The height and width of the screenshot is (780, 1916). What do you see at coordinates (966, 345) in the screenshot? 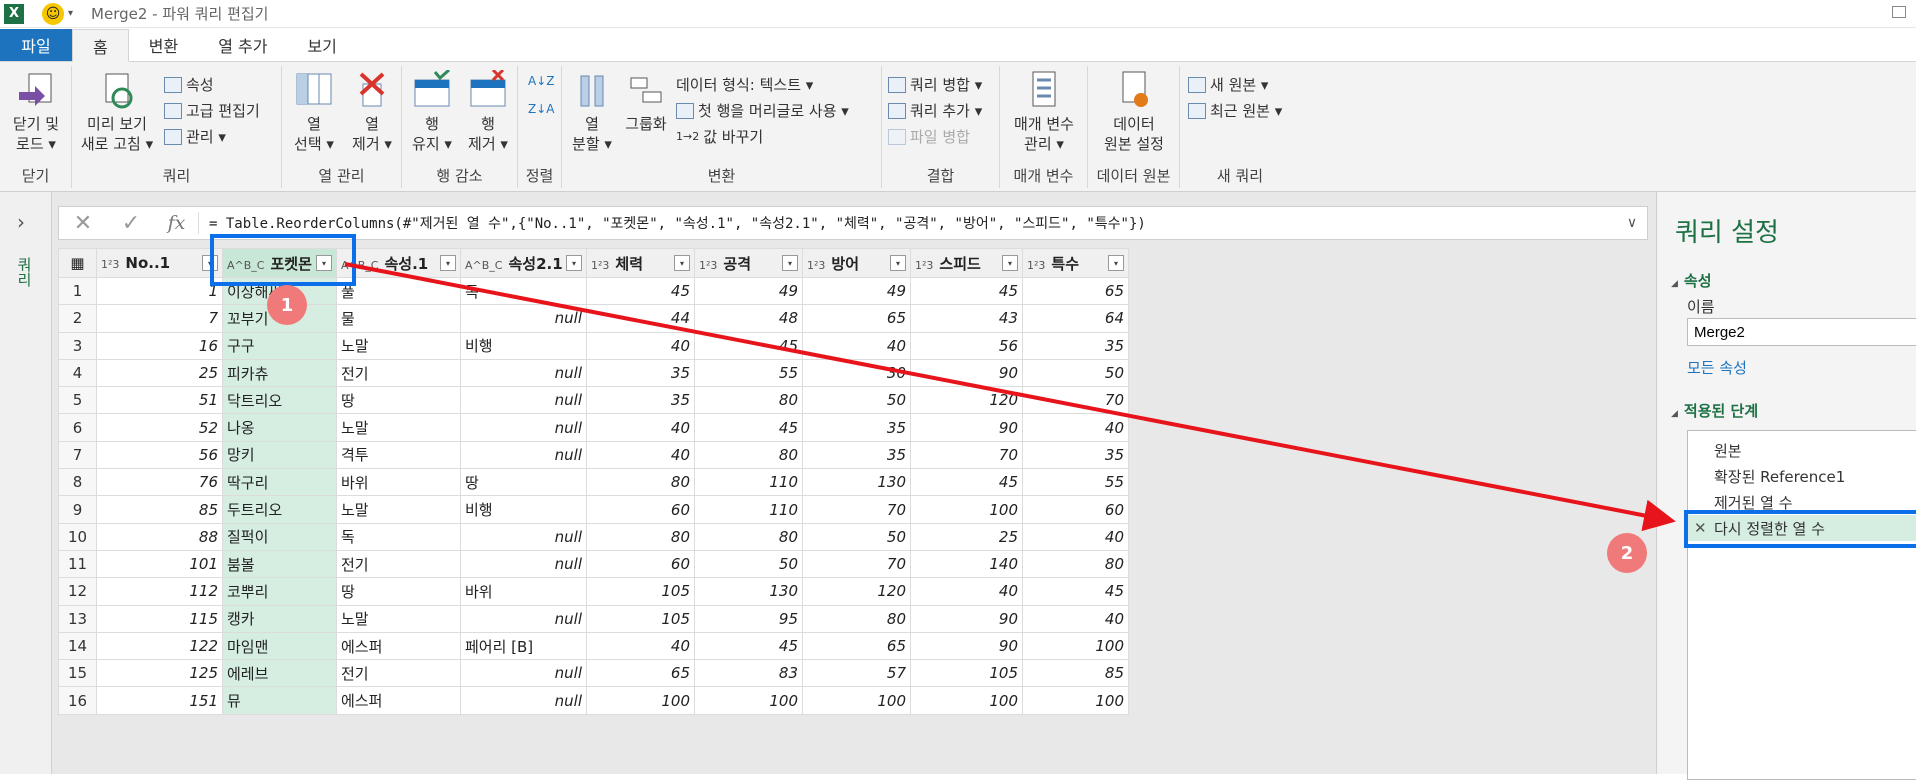
I see `cell-stat: 56` at bounding box center [966, 345].